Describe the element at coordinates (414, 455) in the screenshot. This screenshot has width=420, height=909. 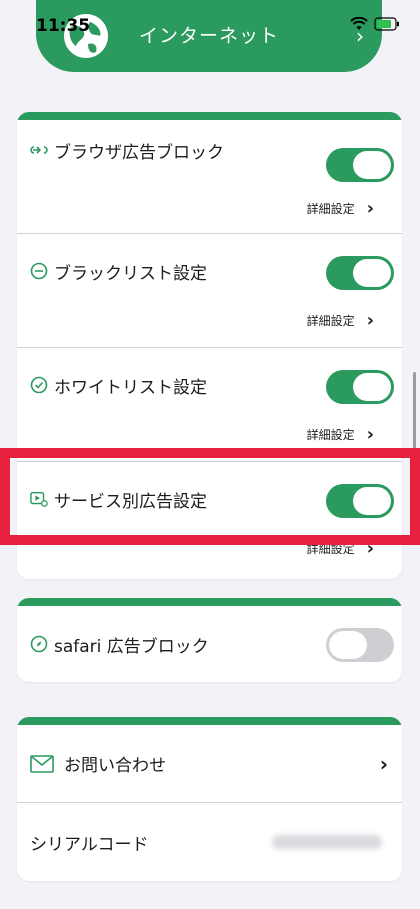
I see `scrollbar` at that location.